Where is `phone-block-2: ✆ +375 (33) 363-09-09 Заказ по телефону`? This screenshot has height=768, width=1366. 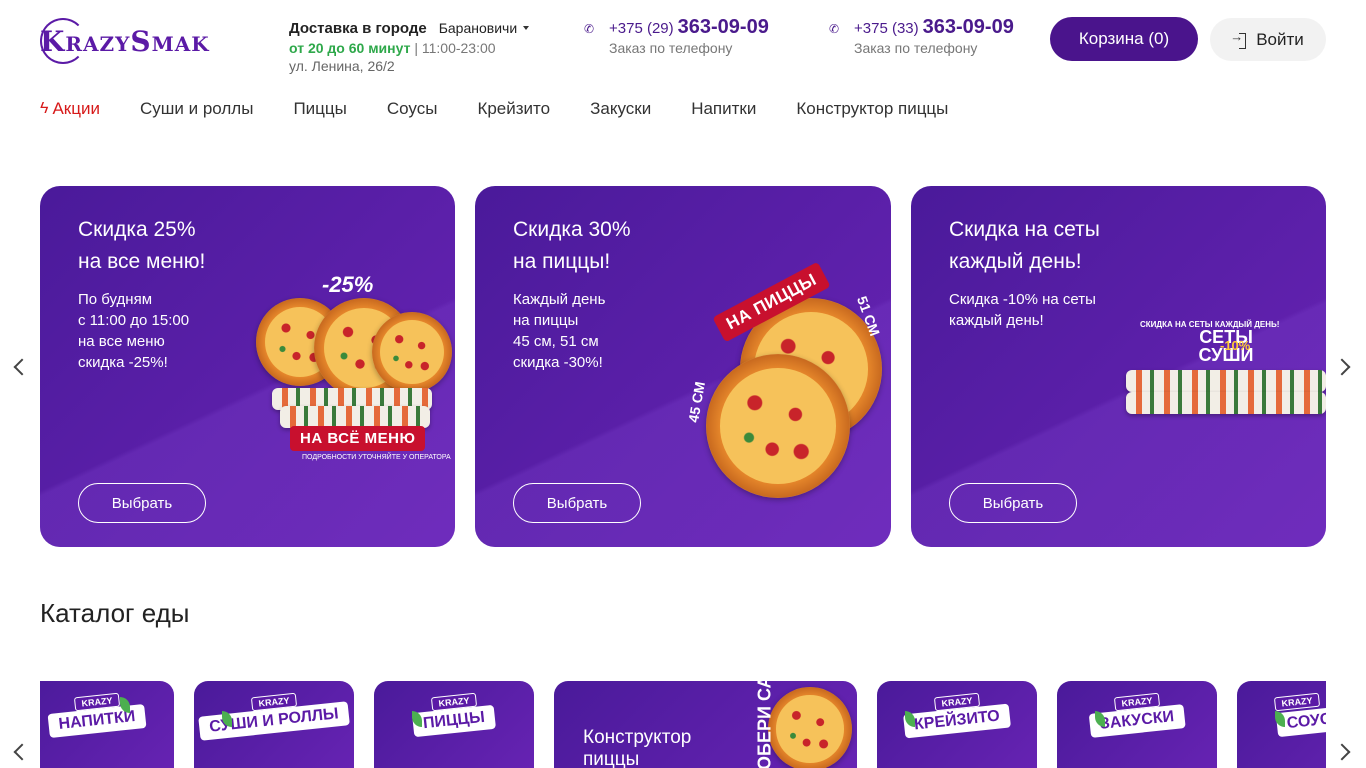 phone-block-2: ✆ +375 (33) 363-09-09 Заказ по телефону is located at coordinates (921, 37).